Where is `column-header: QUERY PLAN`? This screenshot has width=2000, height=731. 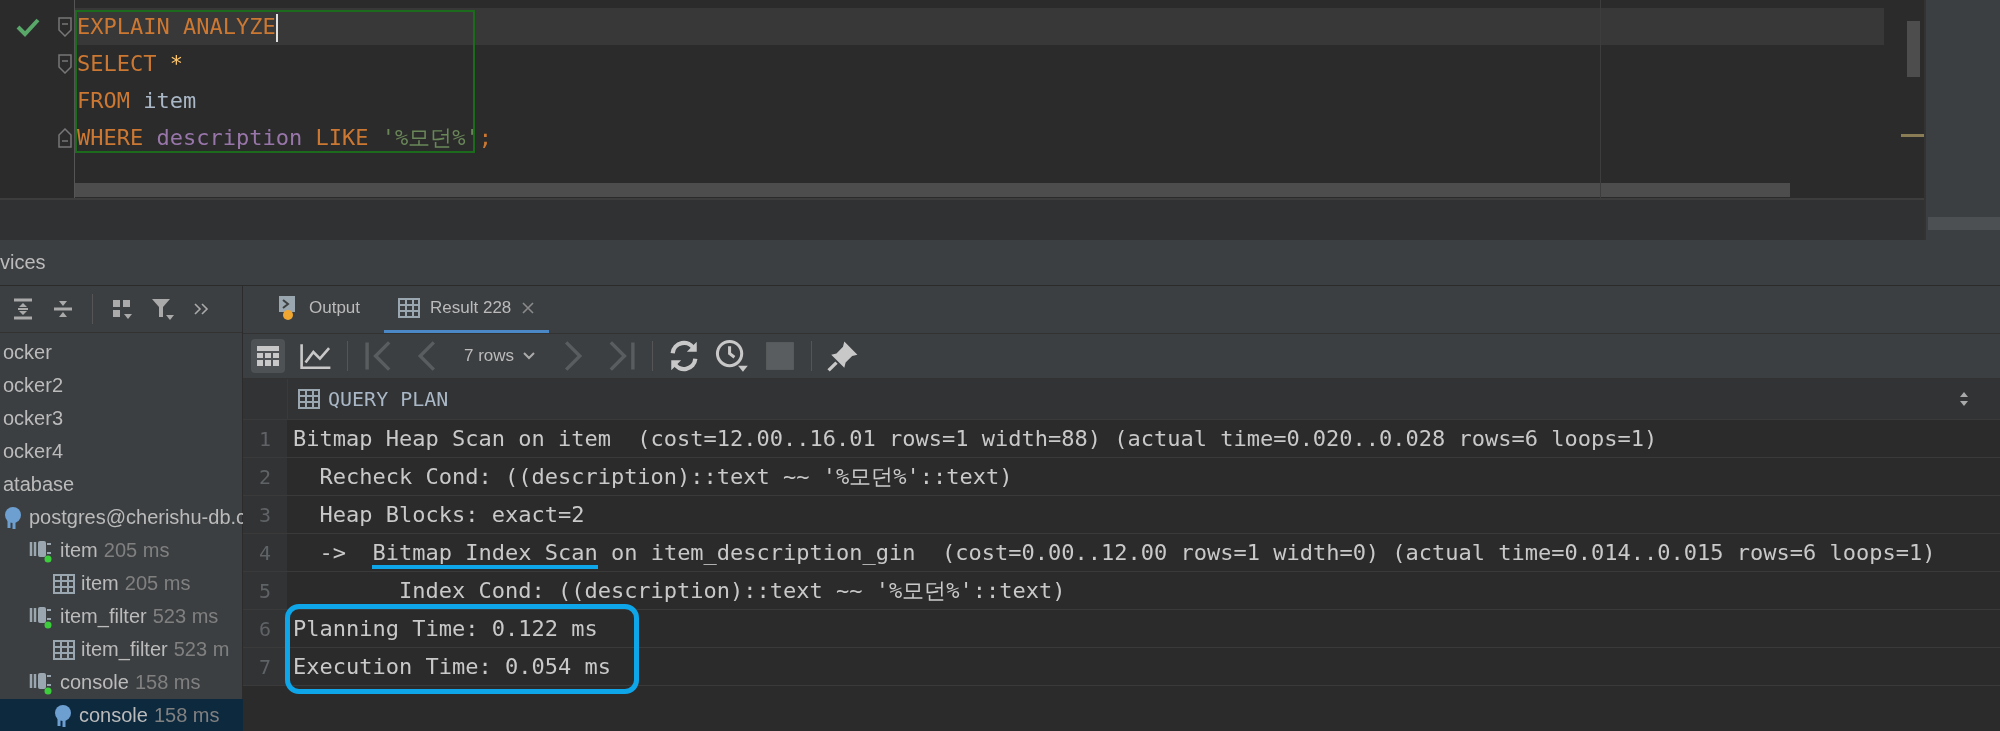
column-header: QUERY PLAN is located at coordinates (1143, 399).